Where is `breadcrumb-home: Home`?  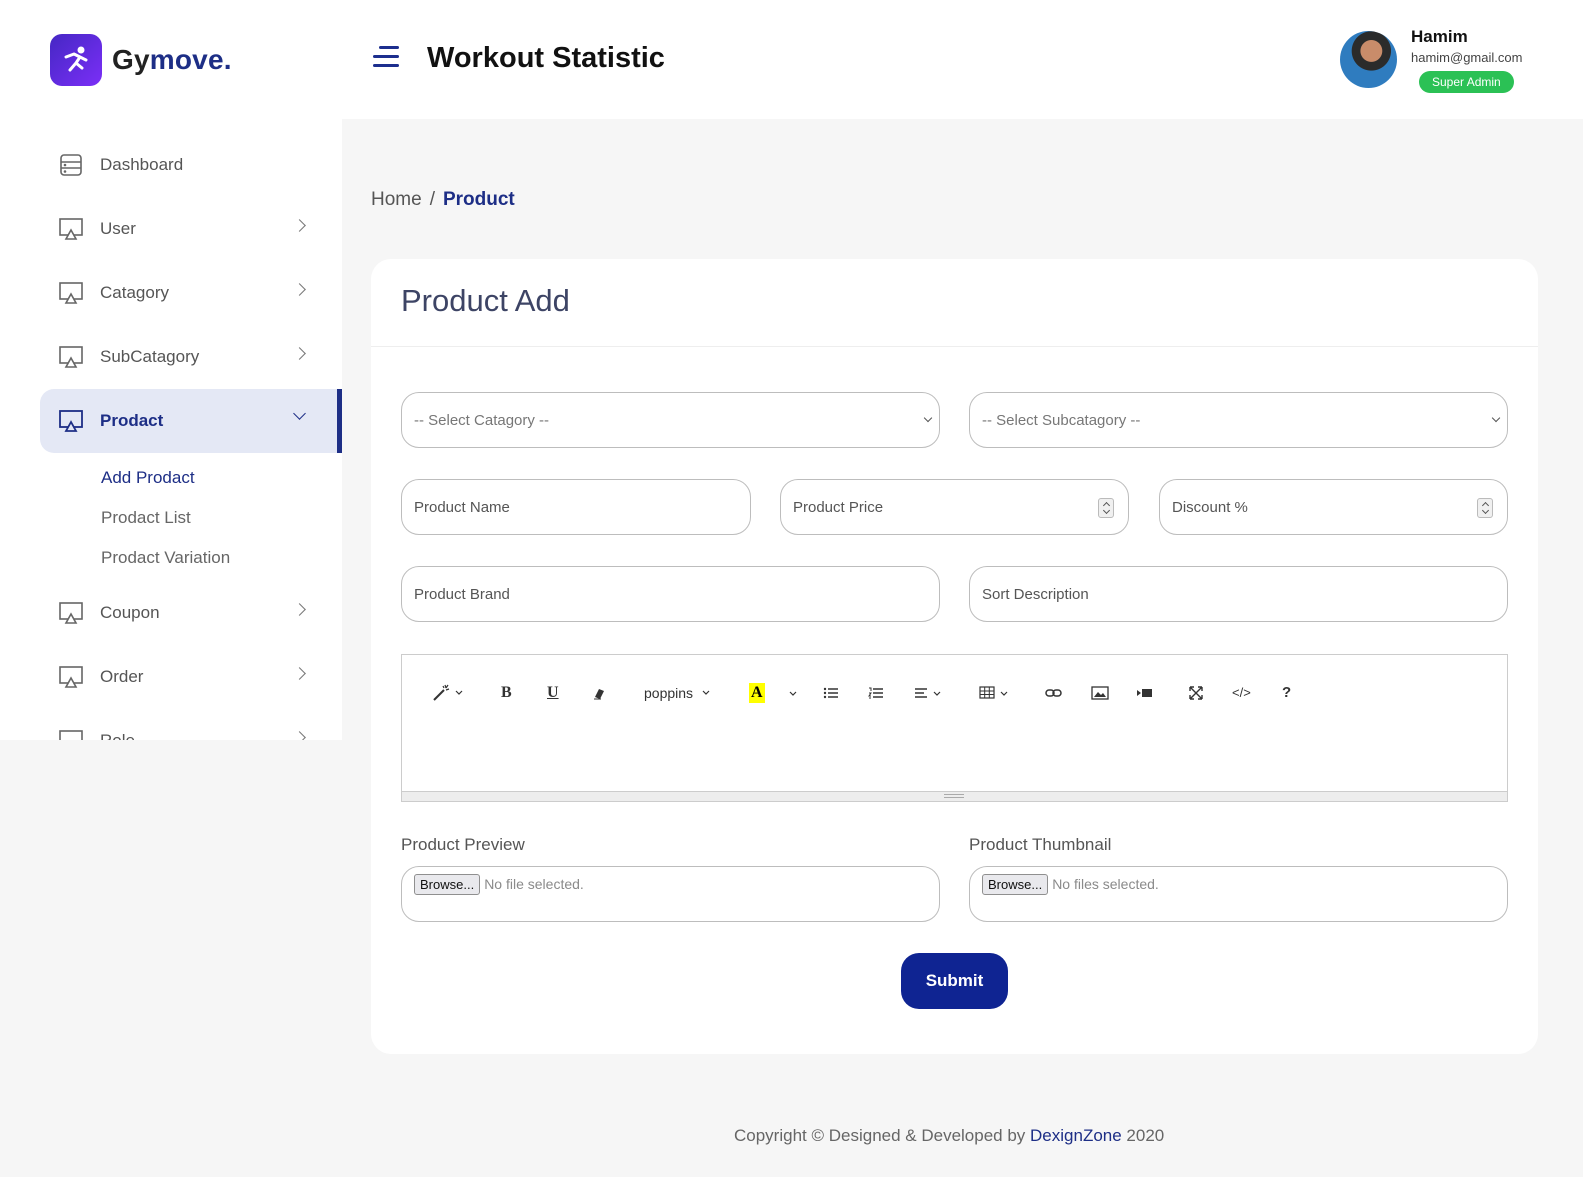
breadcrumb-home: Home is located at coordinates (396, 199).